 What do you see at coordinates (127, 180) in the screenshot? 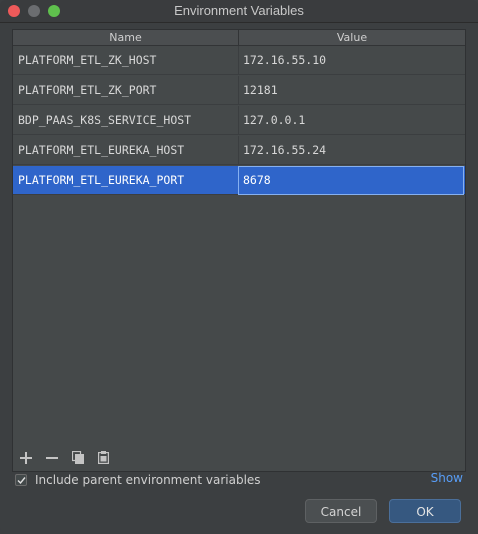
I see `variable-name-cell: PLATFORM_ETL_EUREKA_PORT` at bounding box center [127, 180].